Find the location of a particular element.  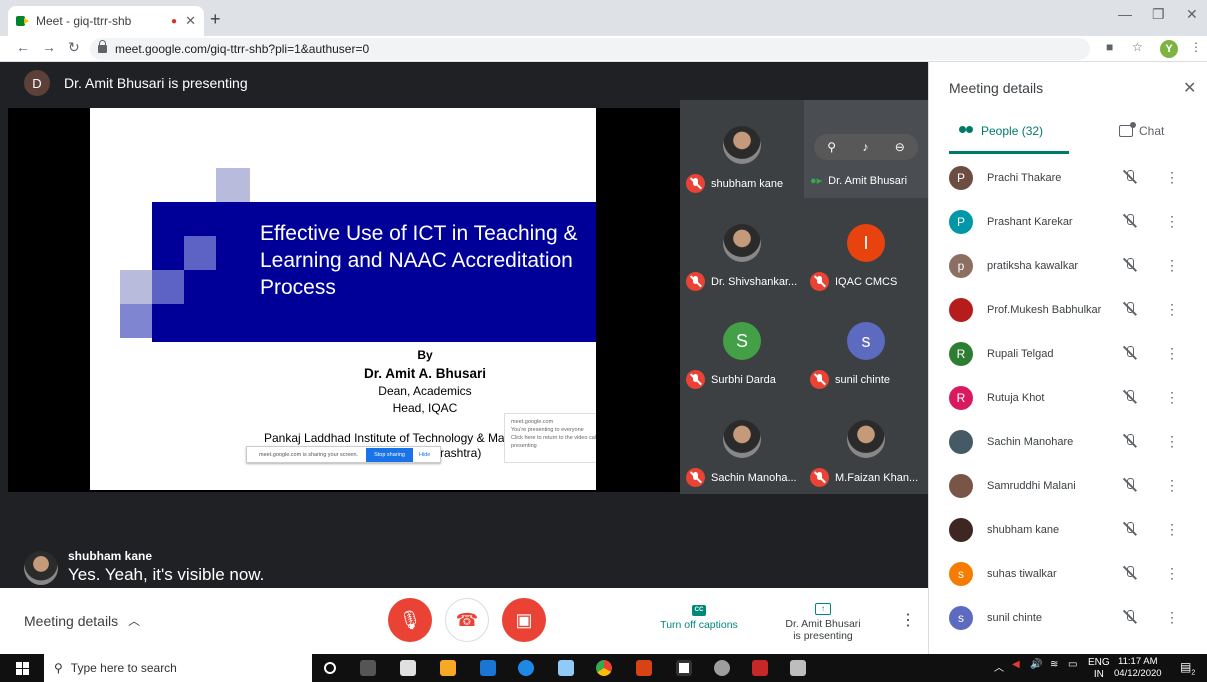

minimize-icon: — is located at coordinates (1125, 14).